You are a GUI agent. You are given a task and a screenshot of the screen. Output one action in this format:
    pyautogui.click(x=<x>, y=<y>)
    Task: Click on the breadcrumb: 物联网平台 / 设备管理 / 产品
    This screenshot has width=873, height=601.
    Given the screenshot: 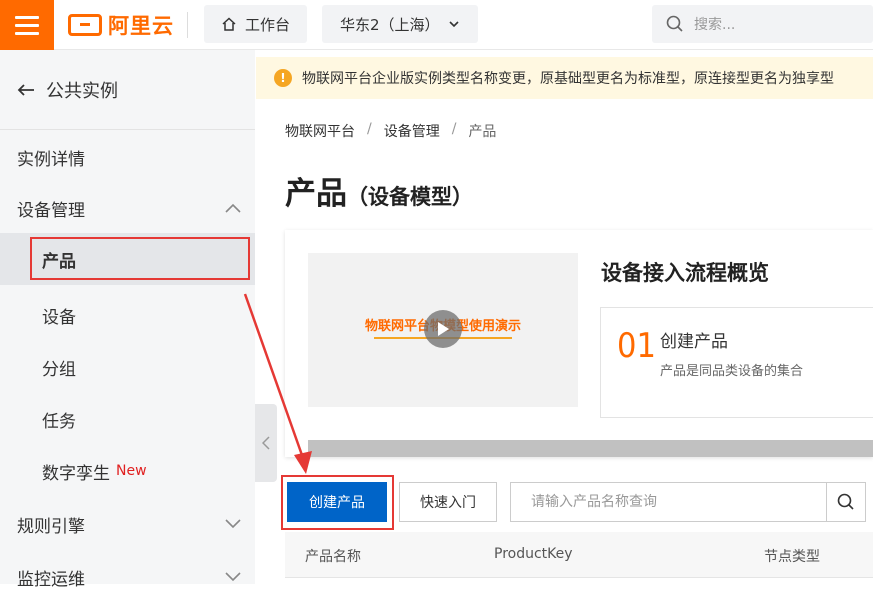 What is the action you would take?
    pyautogui.click(x=390, y=131)
    